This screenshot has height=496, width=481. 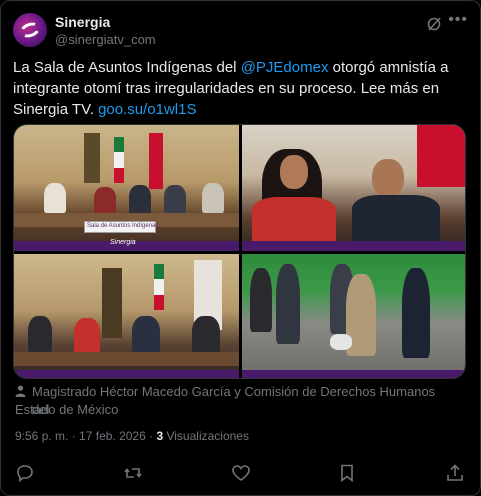 I want to click on account-name: Sinergia, so click(x=82, y=22).